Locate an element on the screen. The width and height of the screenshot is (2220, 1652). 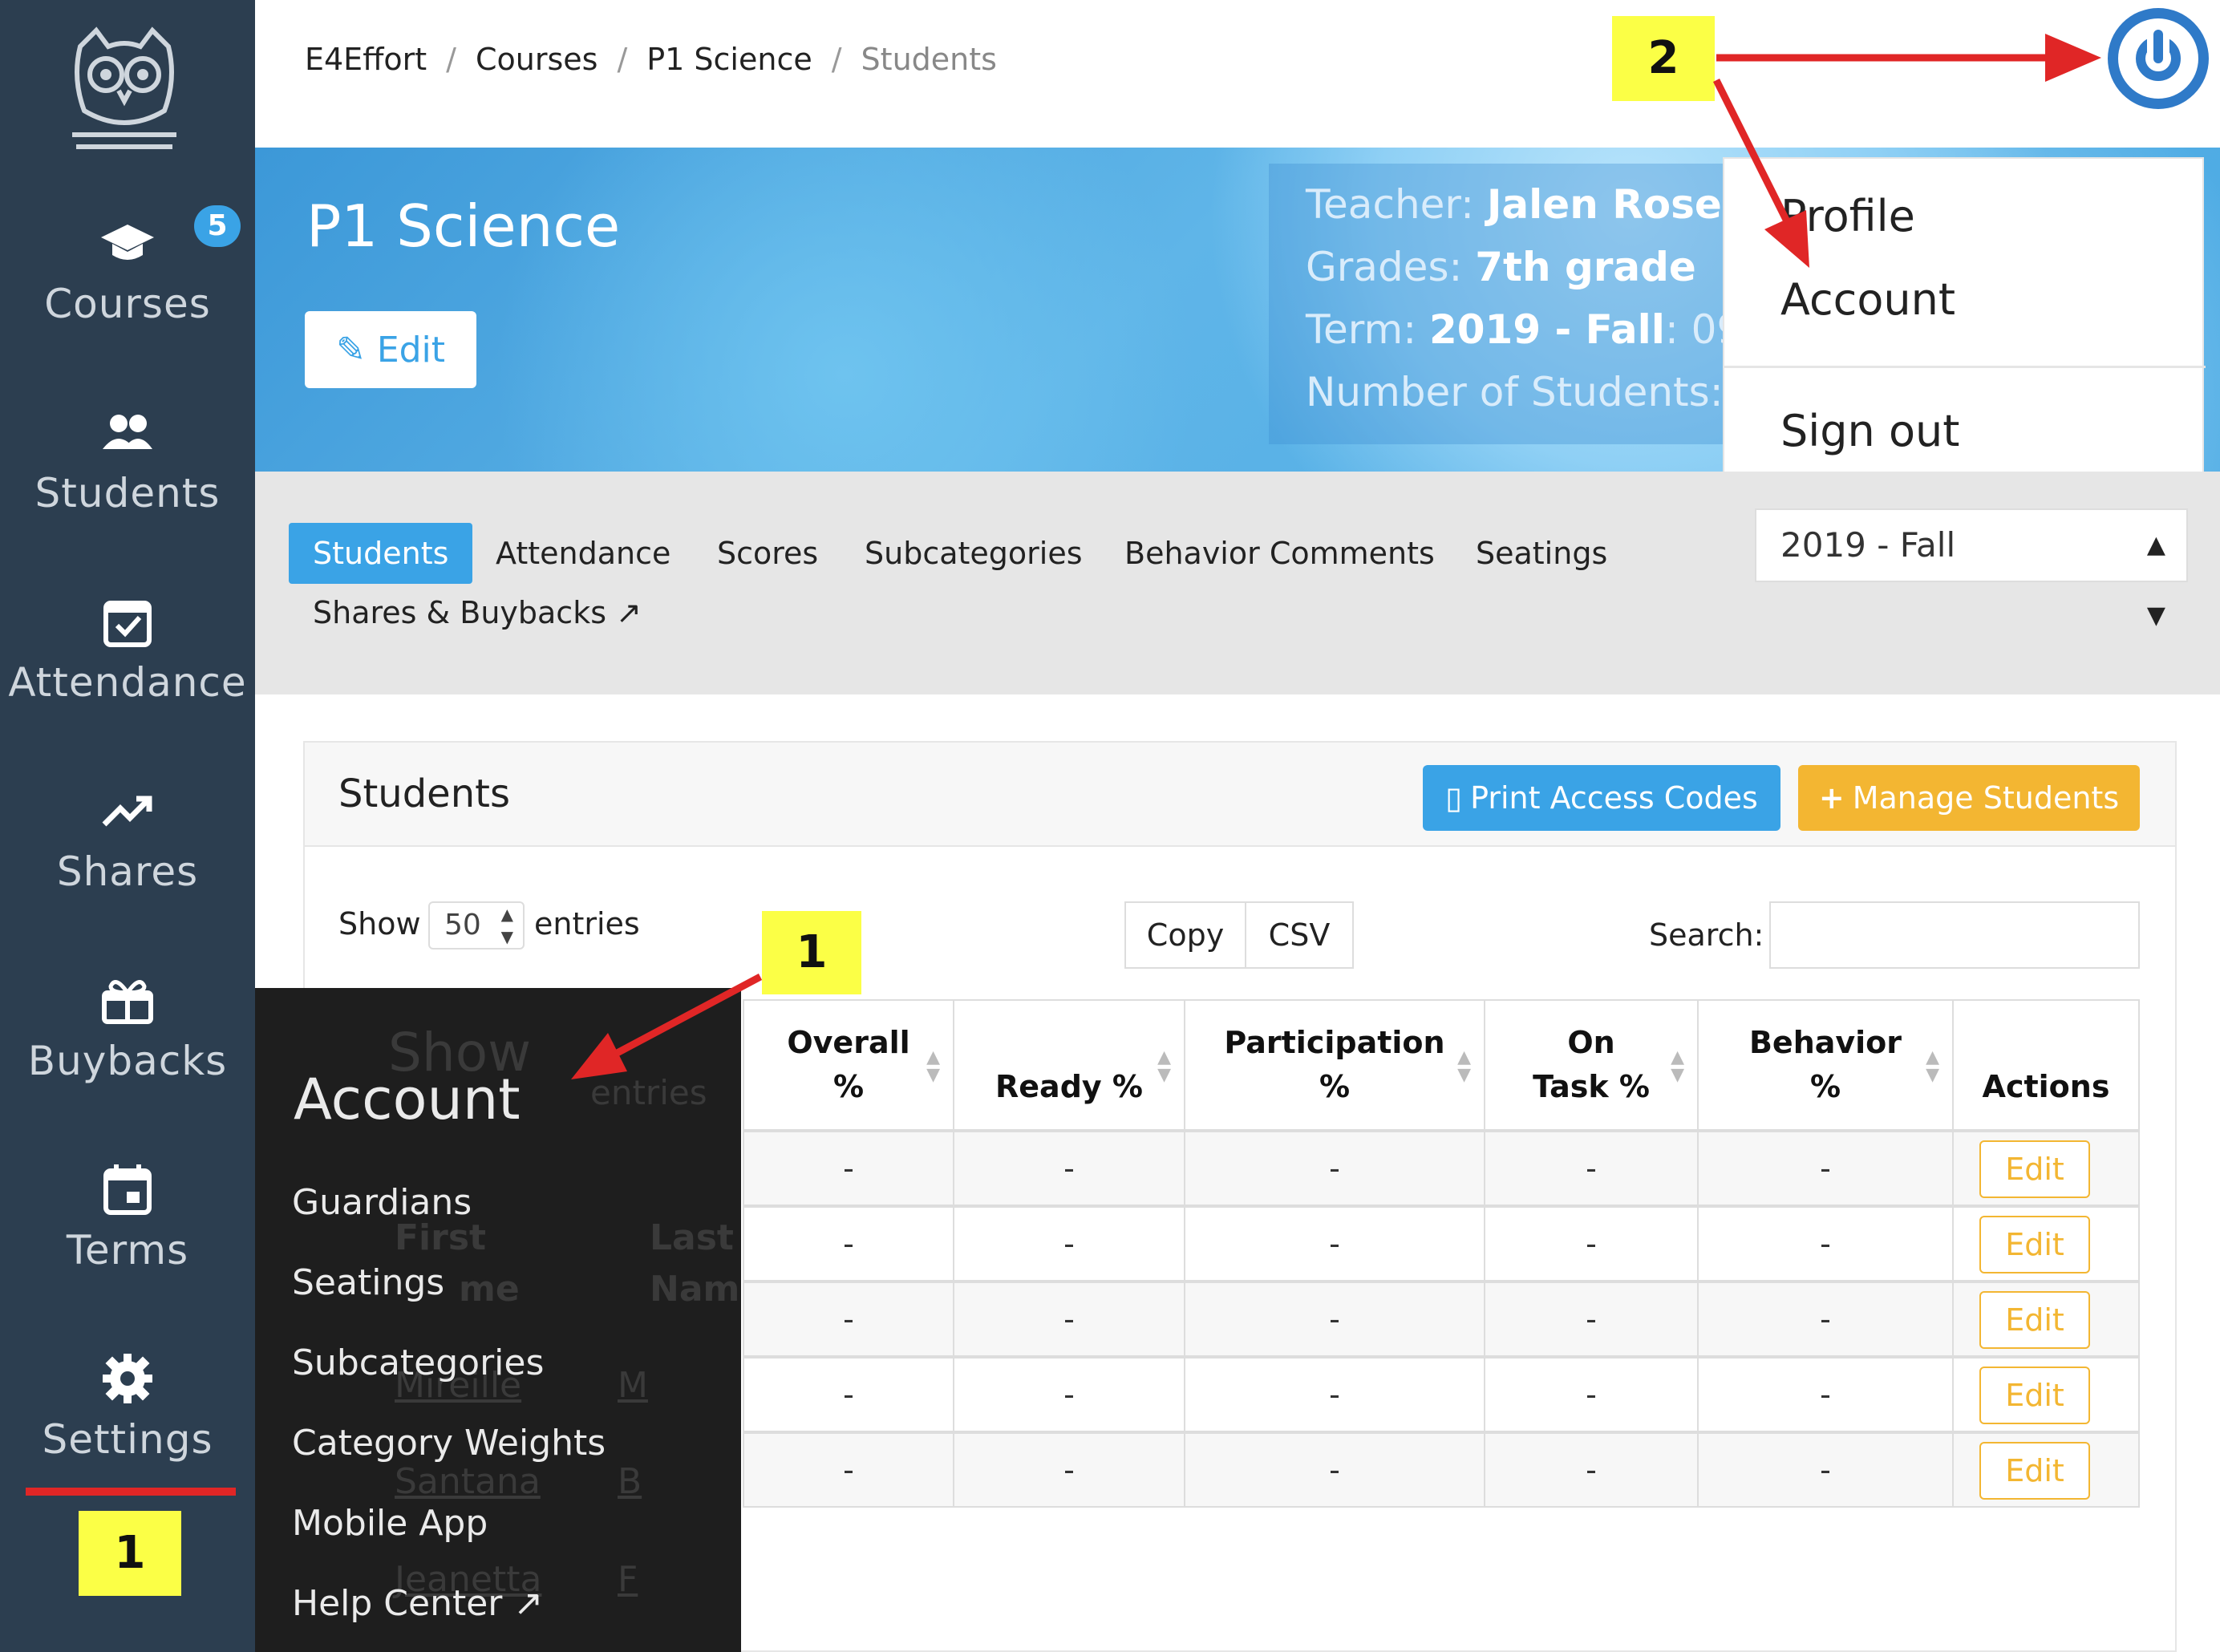
page-size-select: 50 ▲ ▼ is located at coordinates (476, 925).